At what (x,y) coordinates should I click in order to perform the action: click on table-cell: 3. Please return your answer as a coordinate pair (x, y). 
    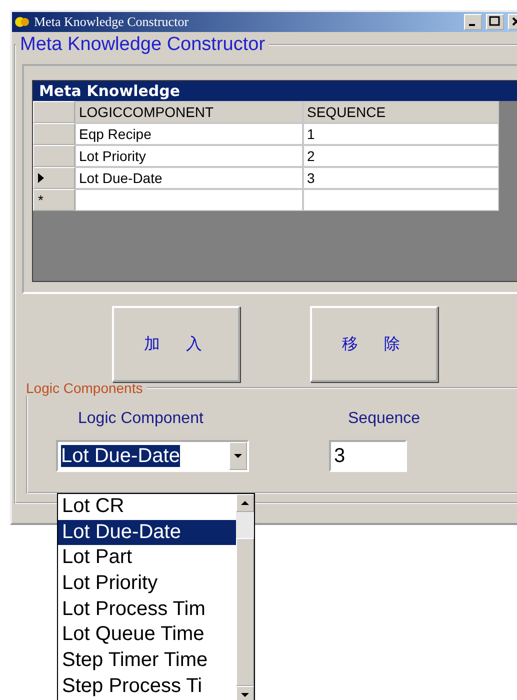
    Looking at the image, I should click on (401, 178).